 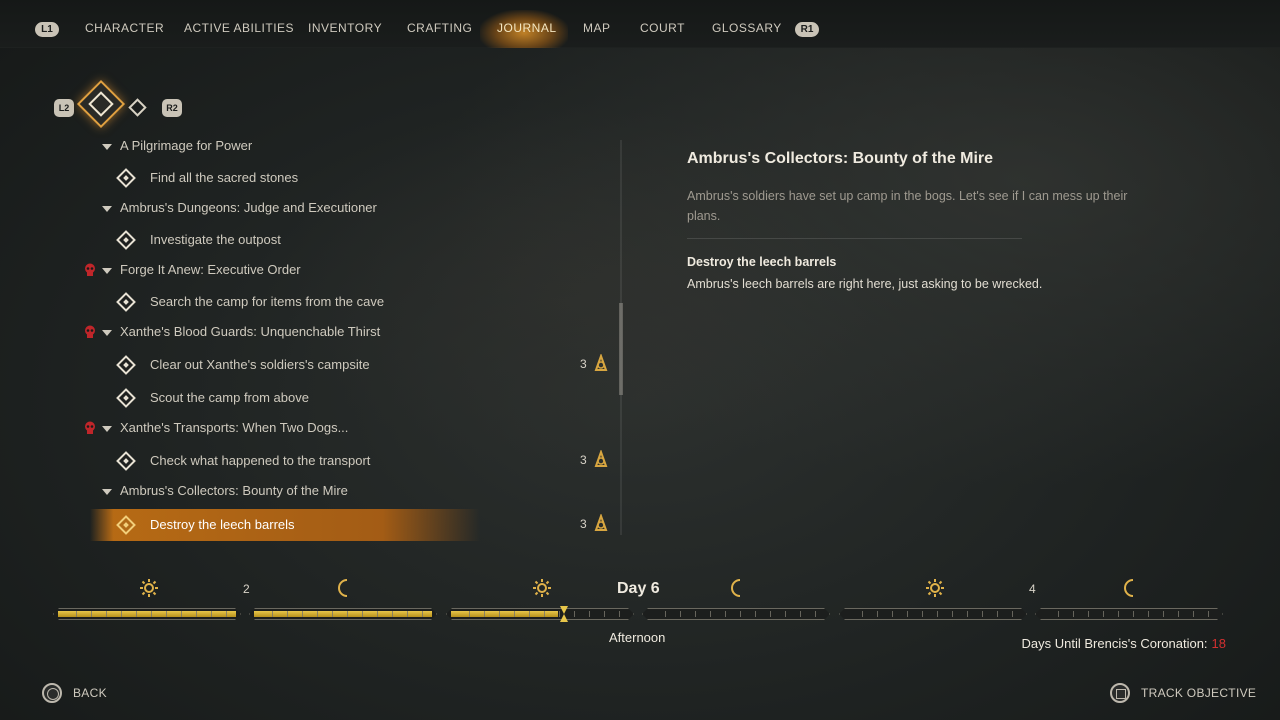 What do you see at coordinates (1218, 643) in the screenshot?
I see `coronation-days: 18` at bounding box center [1218, 643].